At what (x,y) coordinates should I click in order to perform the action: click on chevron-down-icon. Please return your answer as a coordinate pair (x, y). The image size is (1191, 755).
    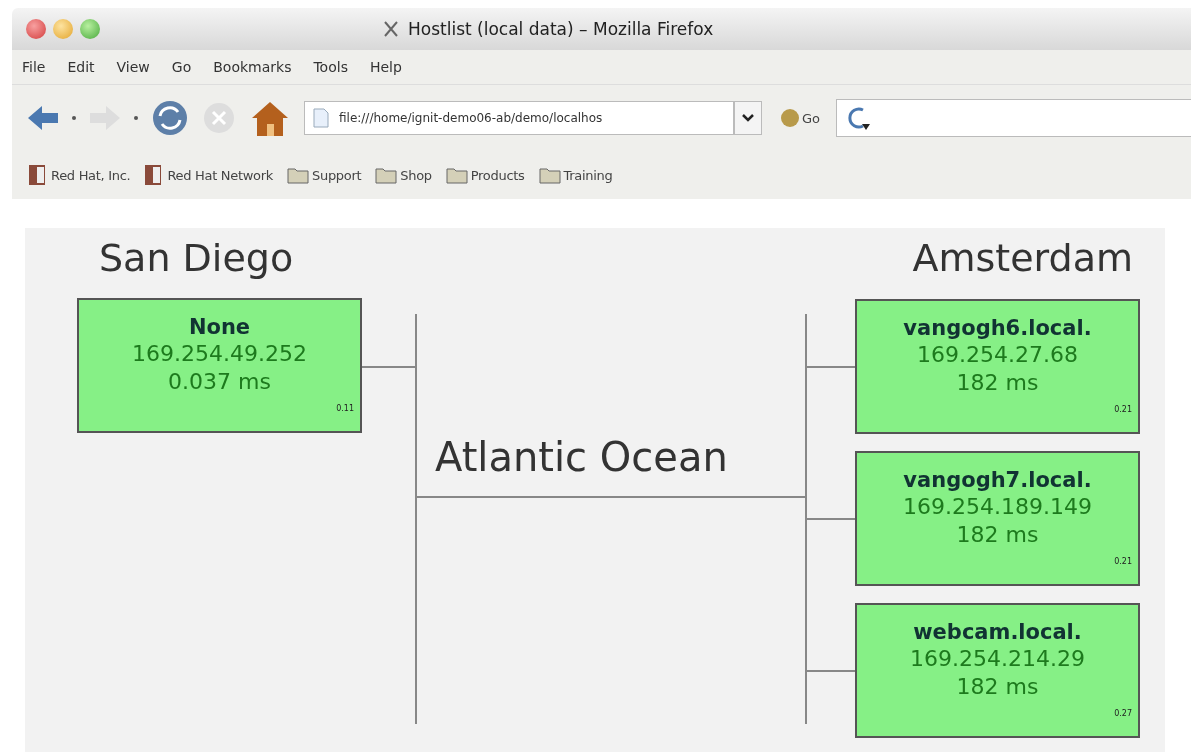
    Looking at the image, I should click on (748, 118).